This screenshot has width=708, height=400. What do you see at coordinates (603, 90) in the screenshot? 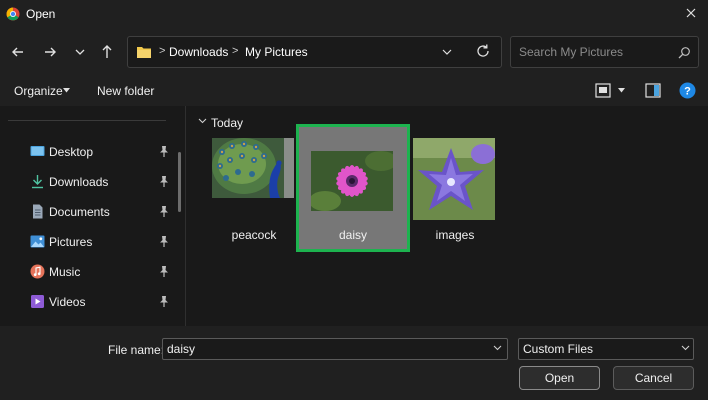
I see `view-options-icon` at bounding box center [603, 90].